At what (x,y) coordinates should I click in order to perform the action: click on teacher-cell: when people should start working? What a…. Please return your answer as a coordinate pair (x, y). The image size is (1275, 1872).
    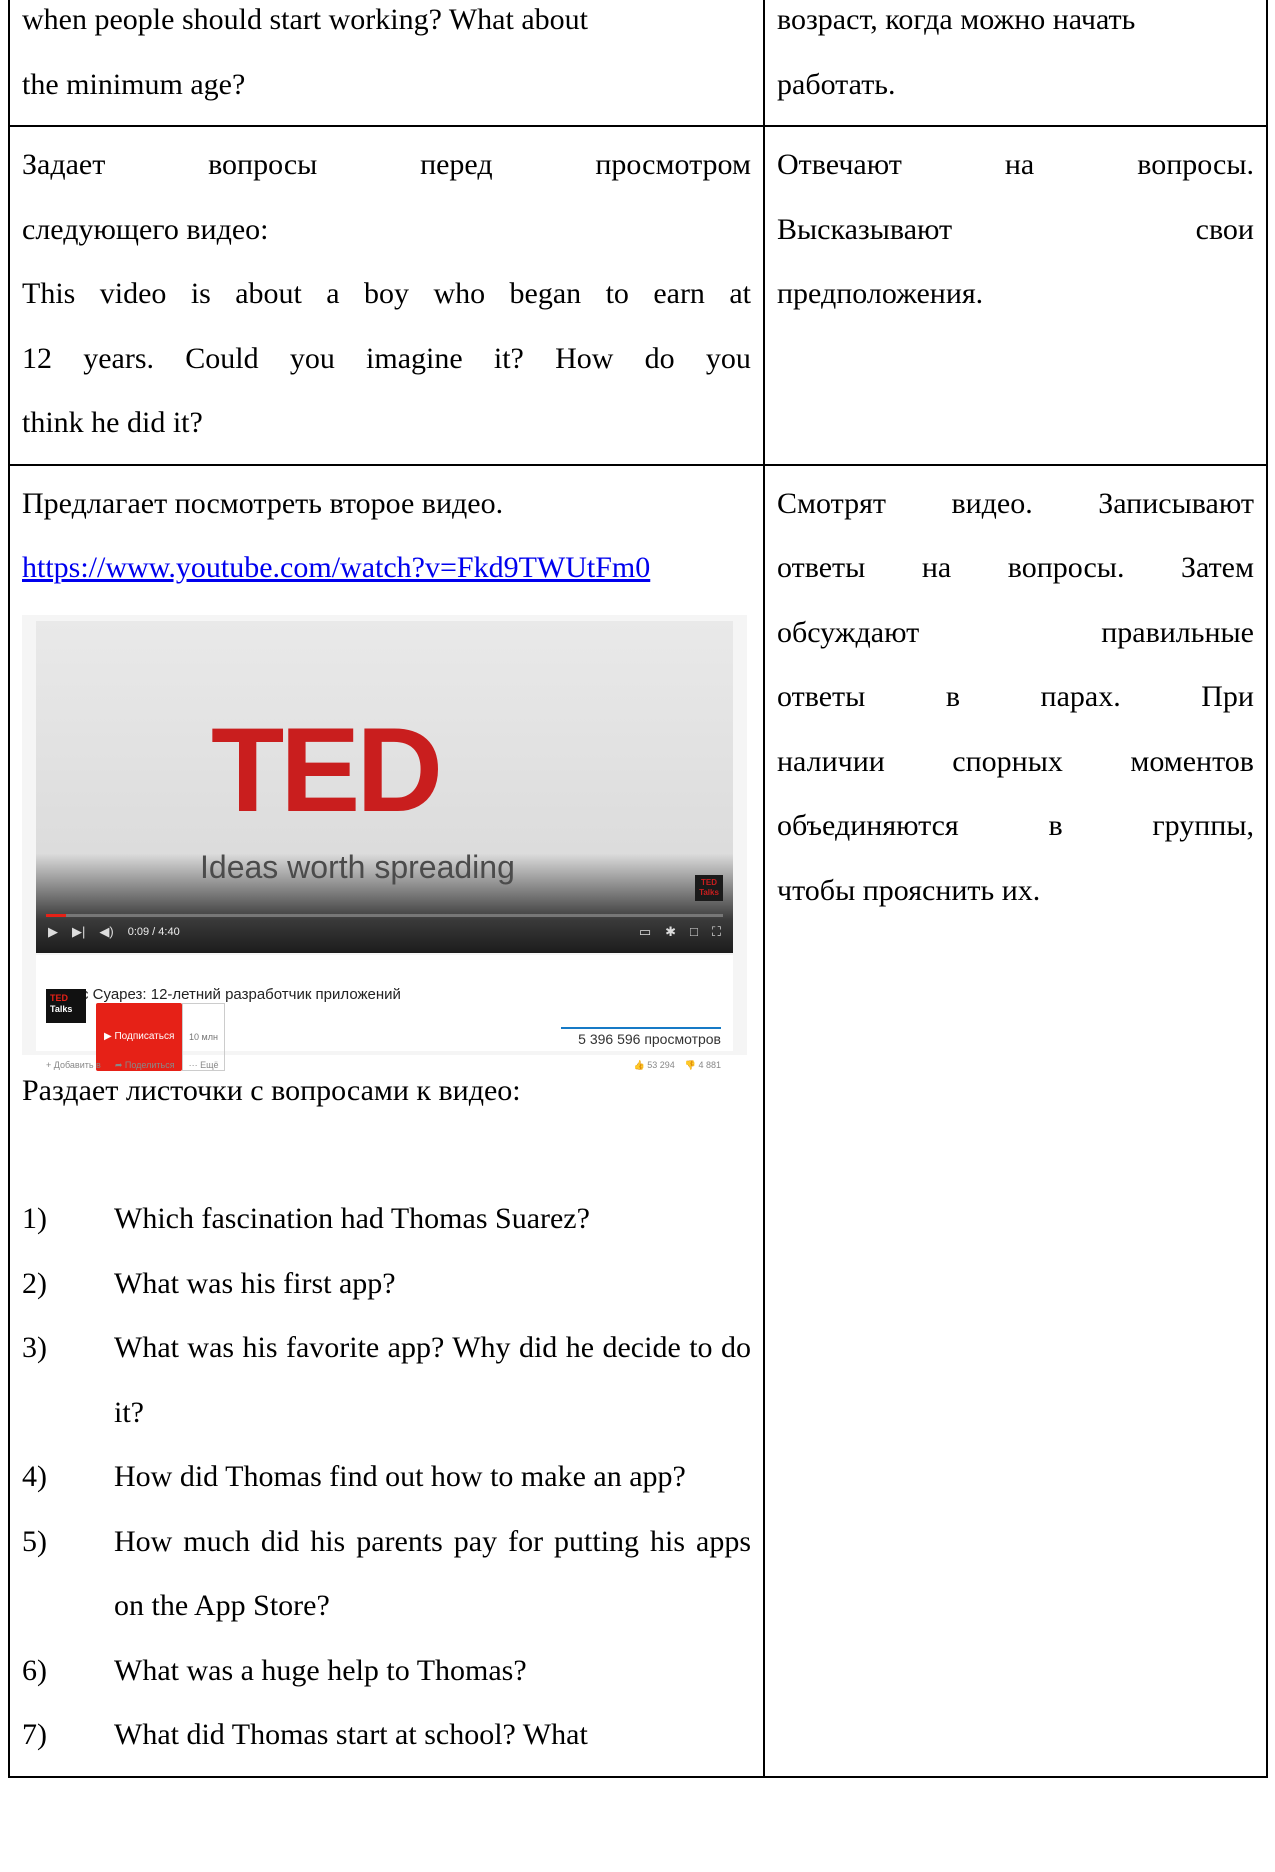
    Looking at the image, I should click on (386, 63).